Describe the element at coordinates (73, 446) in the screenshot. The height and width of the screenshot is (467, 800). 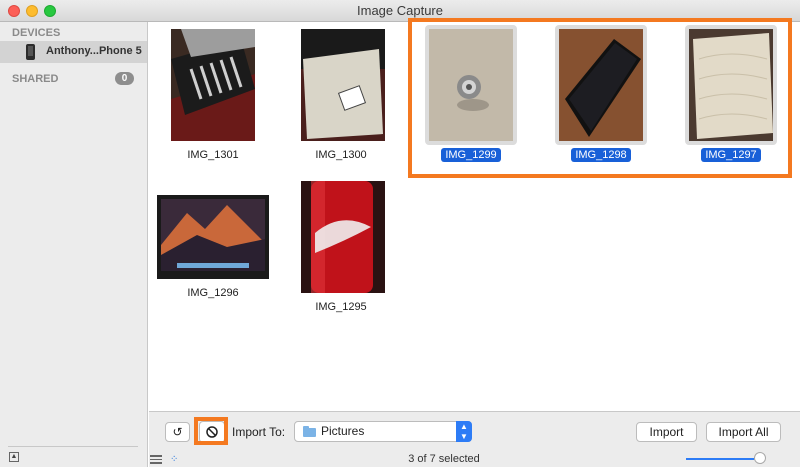
I see `sidebar-divider` at that location.